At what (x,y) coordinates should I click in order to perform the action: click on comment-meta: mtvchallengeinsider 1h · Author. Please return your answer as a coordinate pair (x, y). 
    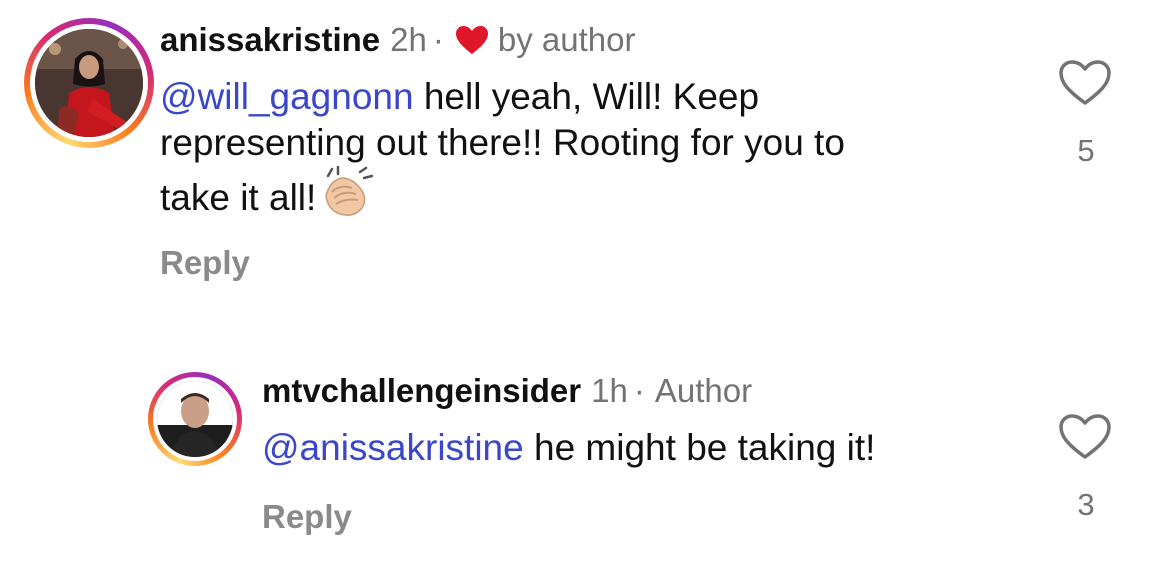
    Looking at the image, I should click on (507, 391).